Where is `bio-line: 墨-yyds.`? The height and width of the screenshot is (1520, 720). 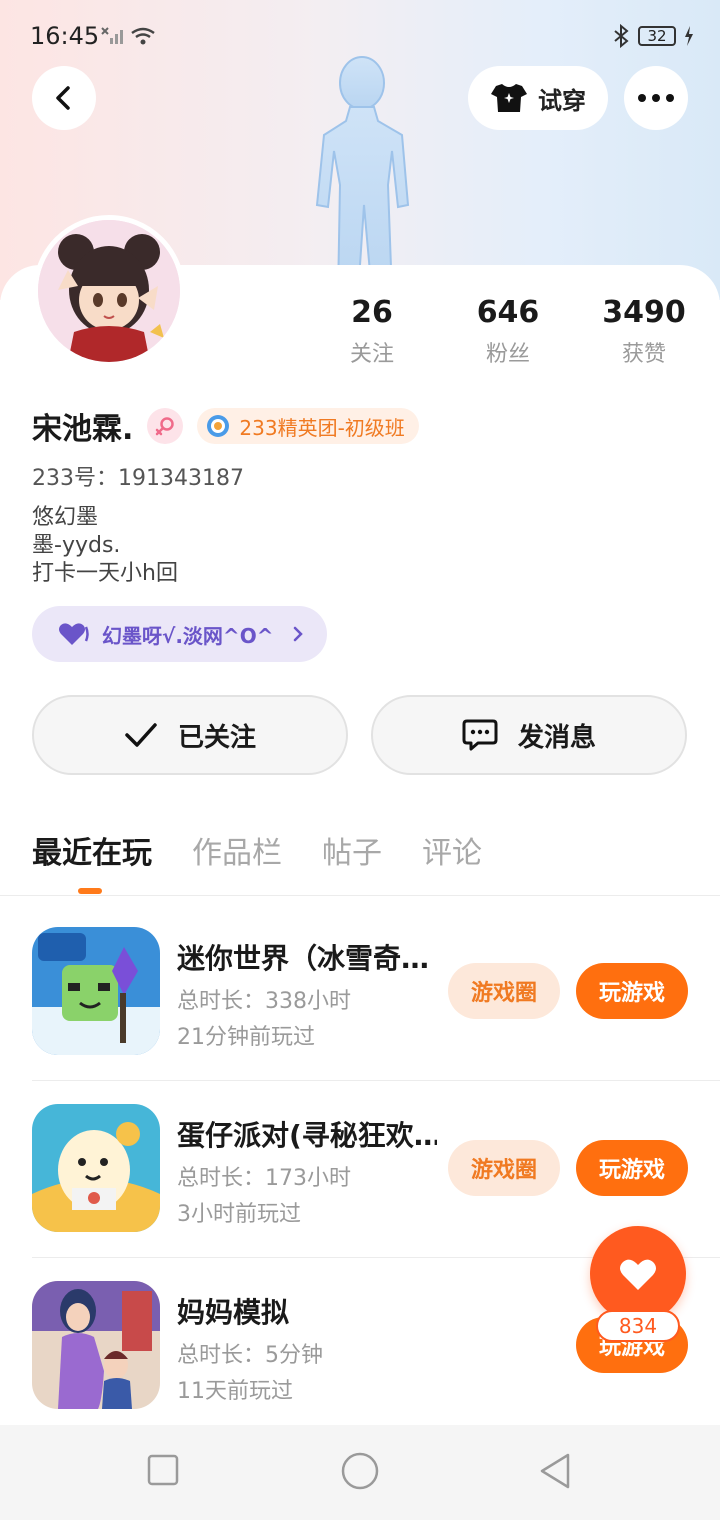 bio-line: 墨-yyds. is located at coordinates (76, 545).